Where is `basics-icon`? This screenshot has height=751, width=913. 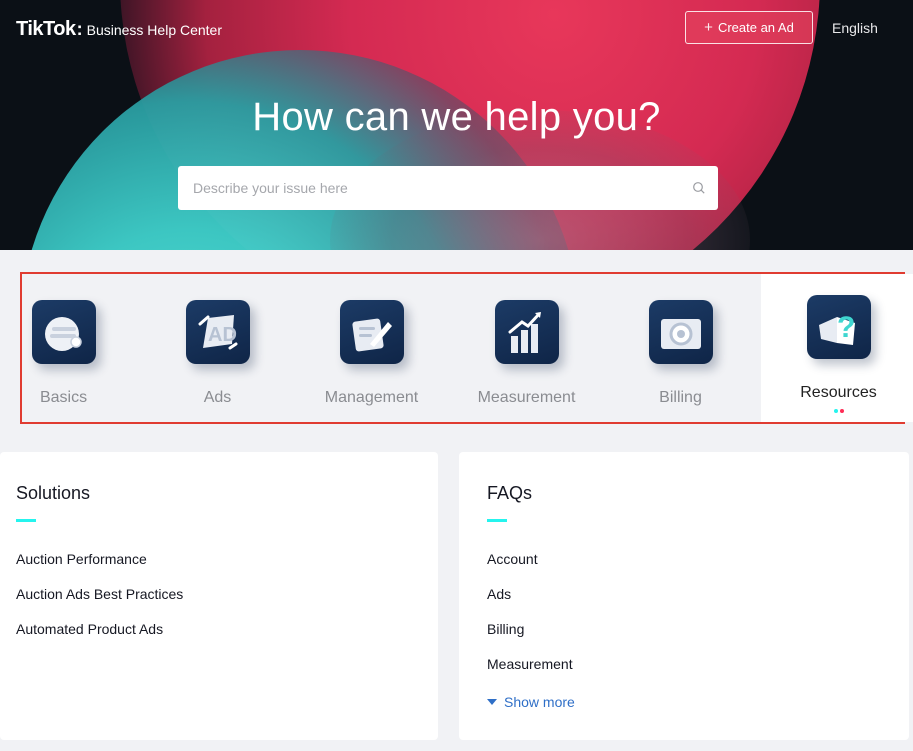 basics-icon is located at coordinates (63, 332).